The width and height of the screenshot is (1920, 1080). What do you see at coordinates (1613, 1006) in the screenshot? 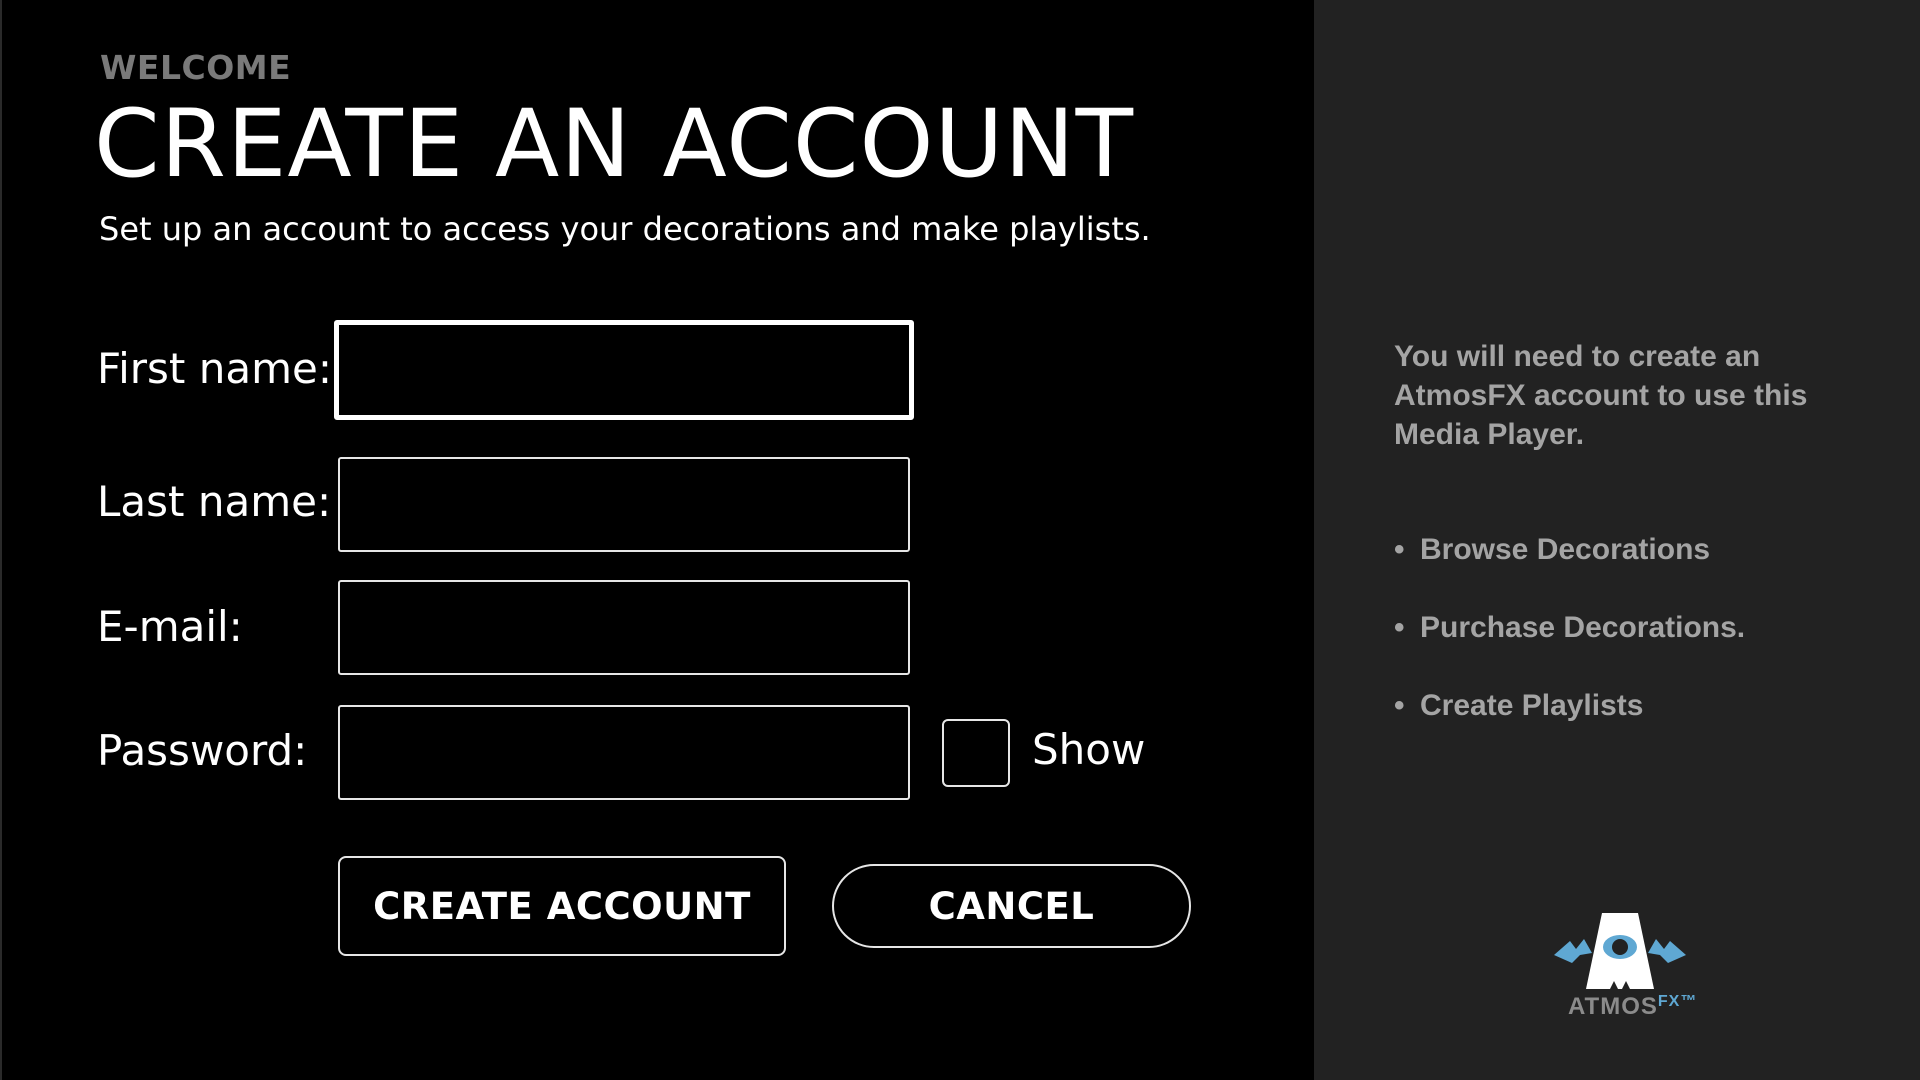
I see `logo-main-text: ATMOS` at bounding box center [1613, 1006].